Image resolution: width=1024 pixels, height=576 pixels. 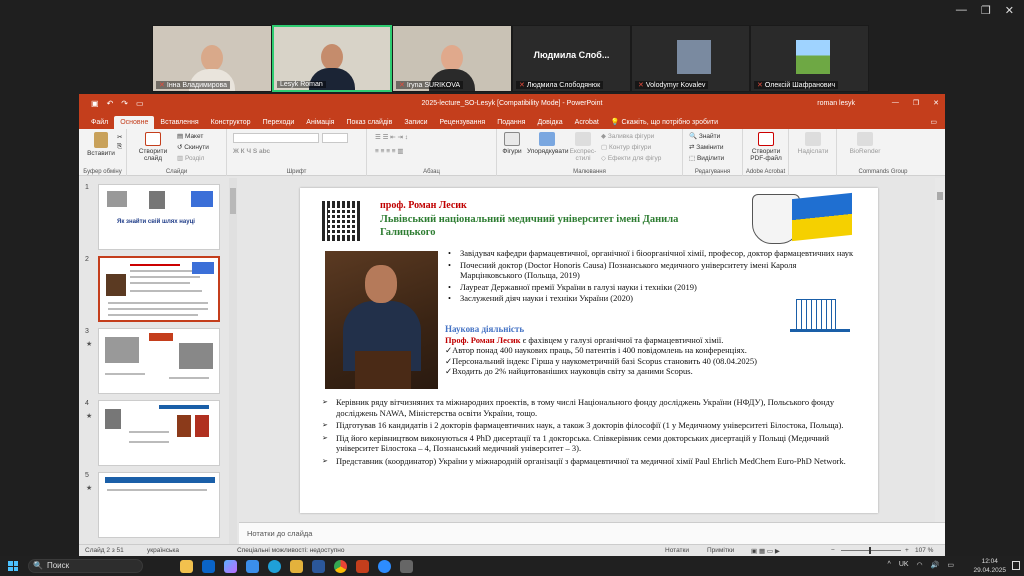 What do you see at coordinates (101, 144) in the screenshot?
I see `paste-button: Вставити` at bounding box center [101, 144].